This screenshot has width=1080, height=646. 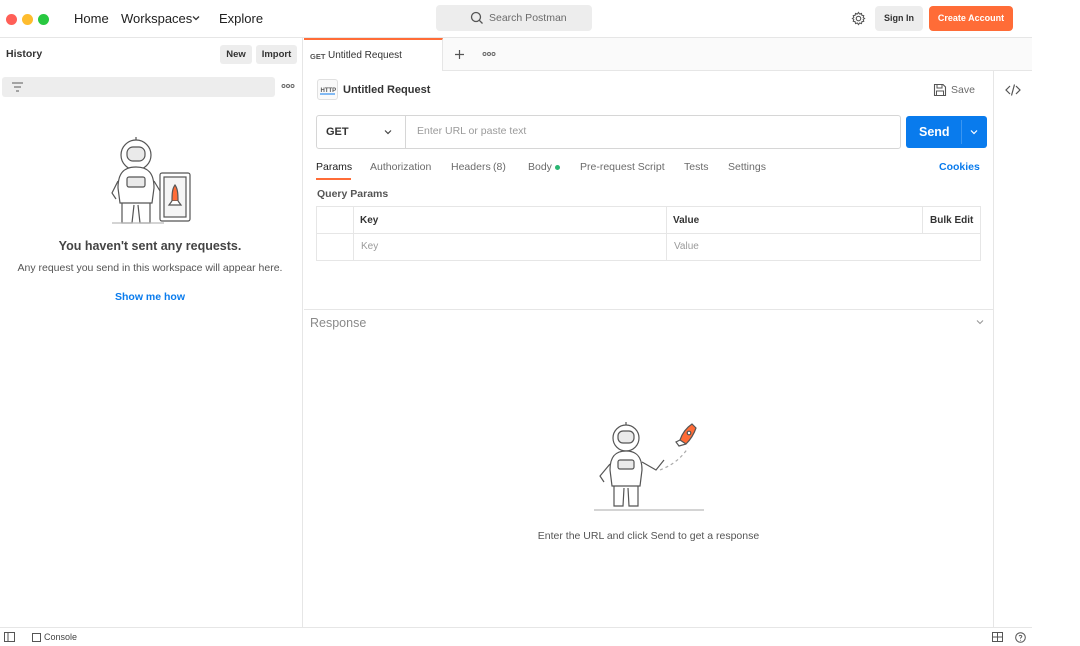 I want to click on tab-tests: Tests, so click(x=696, y=167).